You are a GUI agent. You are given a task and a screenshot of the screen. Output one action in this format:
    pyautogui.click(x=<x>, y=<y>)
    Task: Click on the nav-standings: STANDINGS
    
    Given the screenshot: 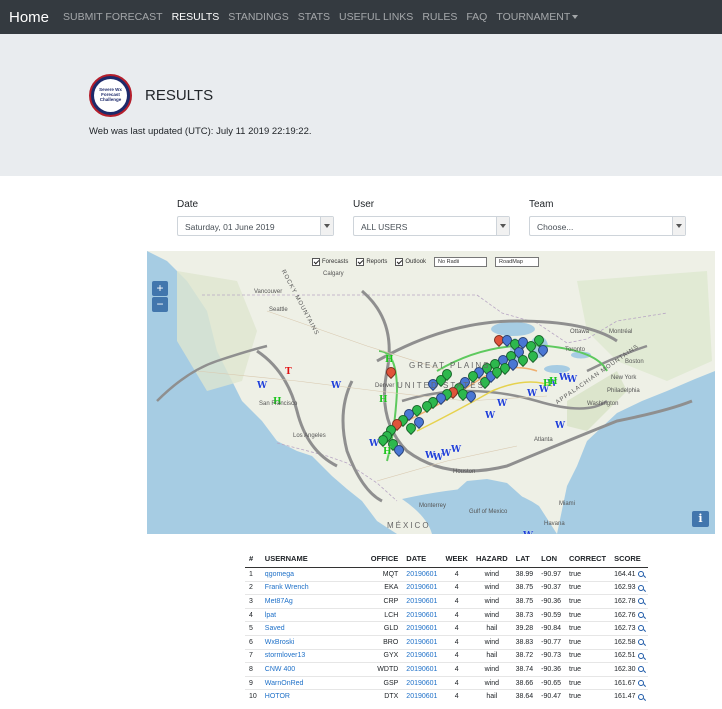 What is the action you would take?
    pyautogui.click(x=258, y=17)
    